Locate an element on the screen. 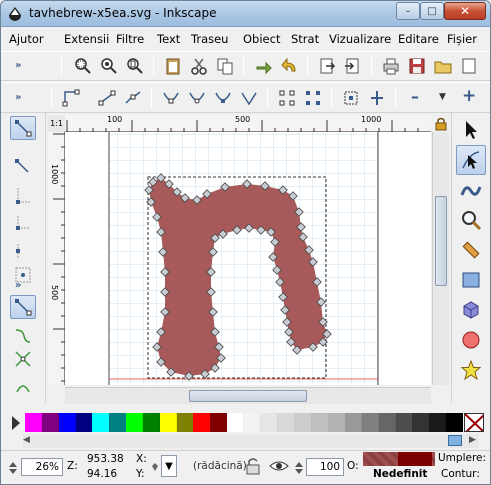 The image size is (491, 485). measure-tool-icon is located at coordinates (471, 250).